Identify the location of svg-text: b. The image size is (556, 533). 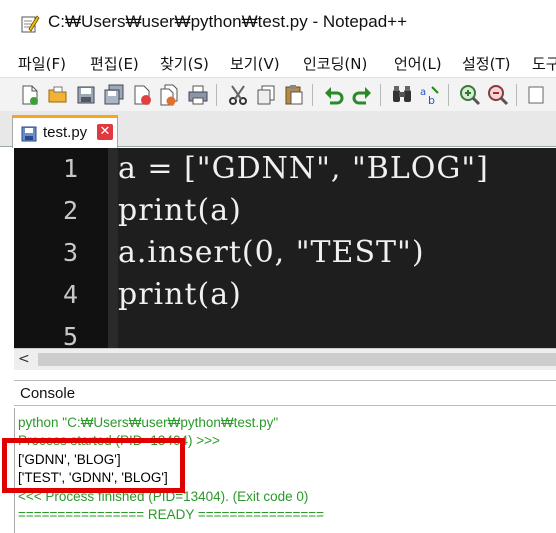
(431, 100).